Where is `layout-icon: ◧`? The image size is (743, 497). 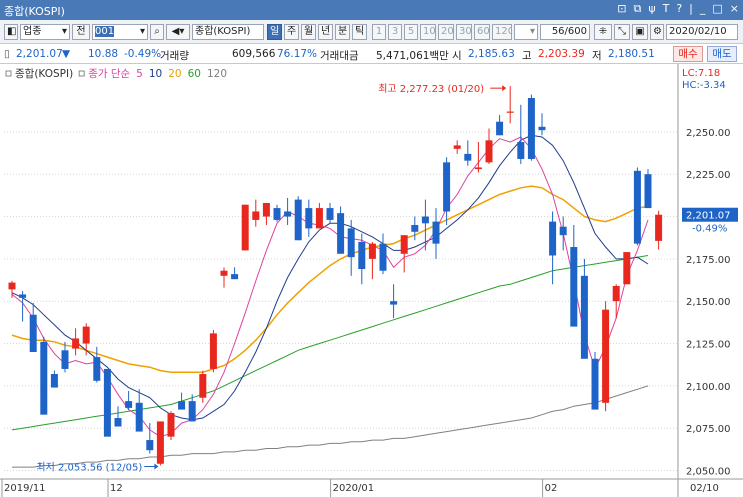
layout-icon: ◧ is located at coordinates (11, 32).